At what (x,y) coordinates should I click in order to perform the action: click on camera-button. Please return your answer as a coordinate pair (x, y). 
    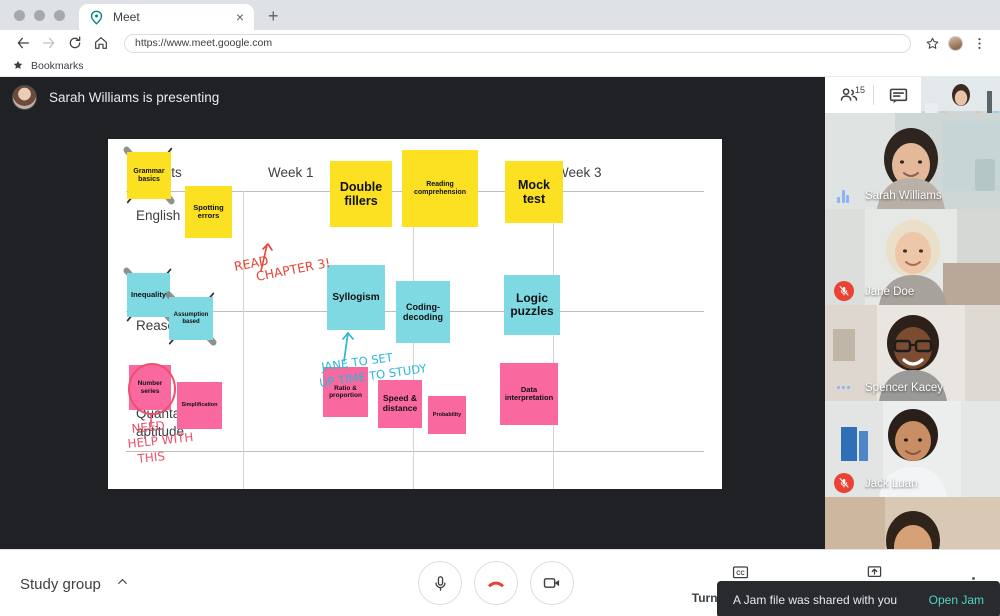
    Looking at the image, I should click on (552, 583).